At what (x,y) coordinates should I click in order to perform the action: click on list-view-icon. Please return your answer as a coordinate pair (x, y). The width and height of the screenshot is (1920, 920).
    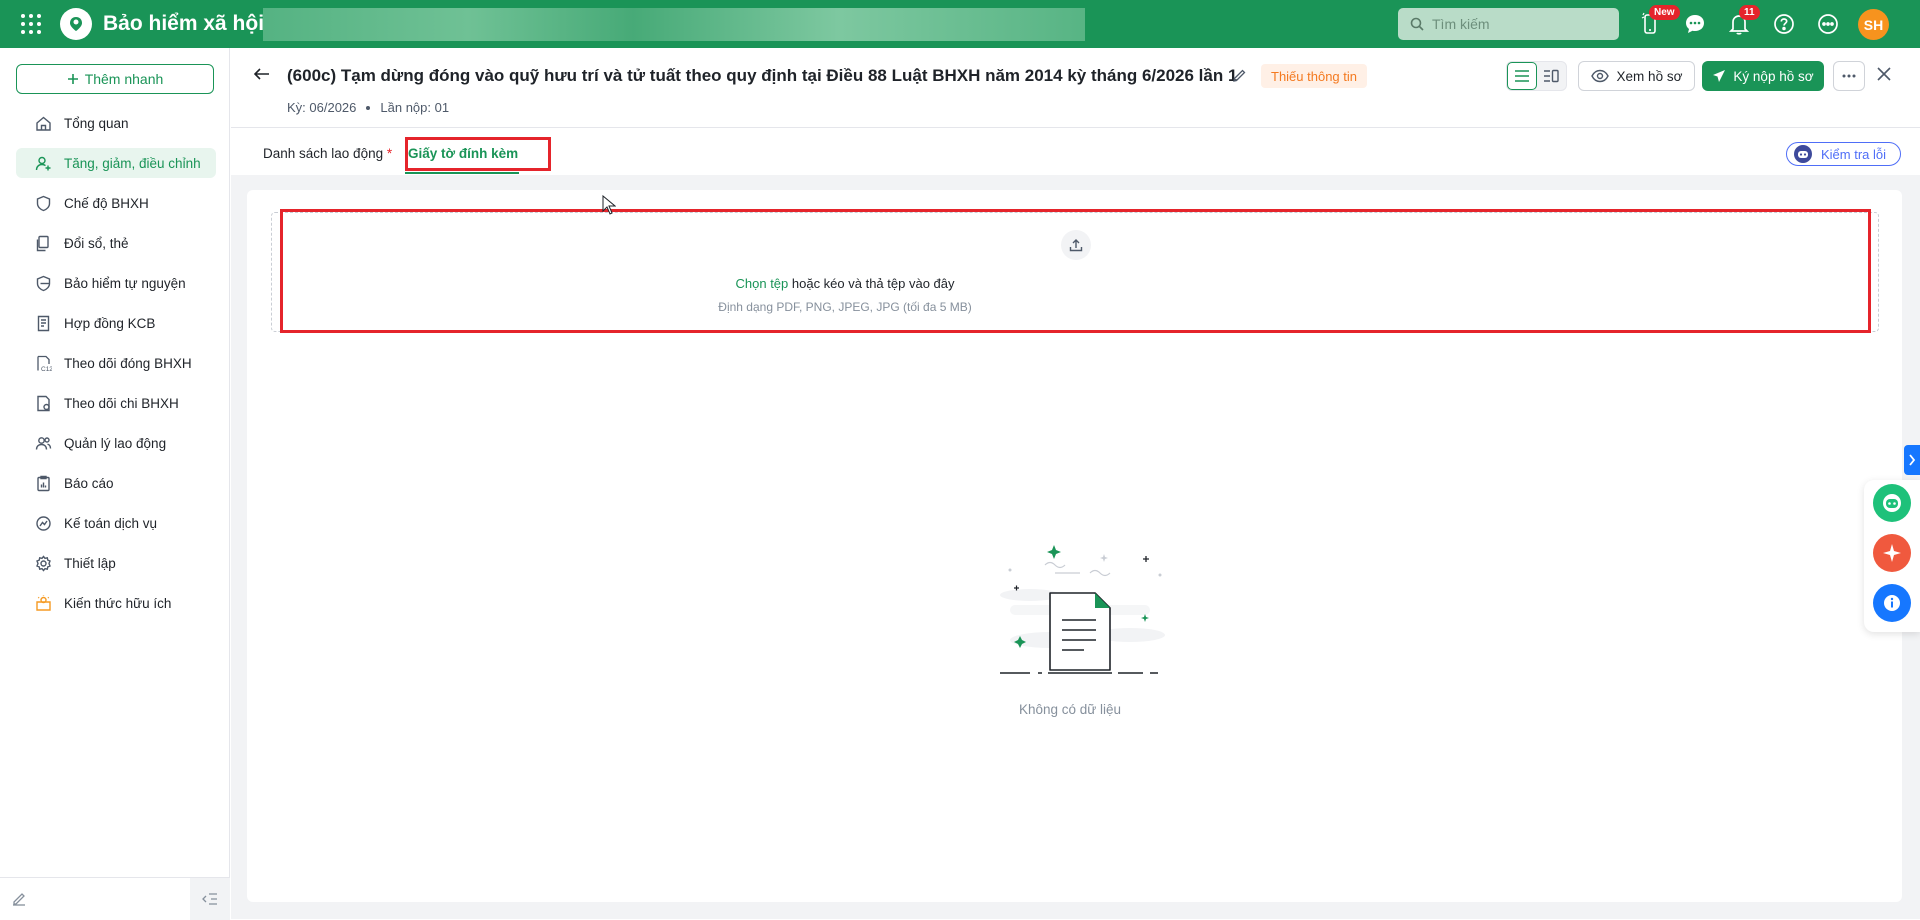
    Looking at the image, I should click on (1522, 76).